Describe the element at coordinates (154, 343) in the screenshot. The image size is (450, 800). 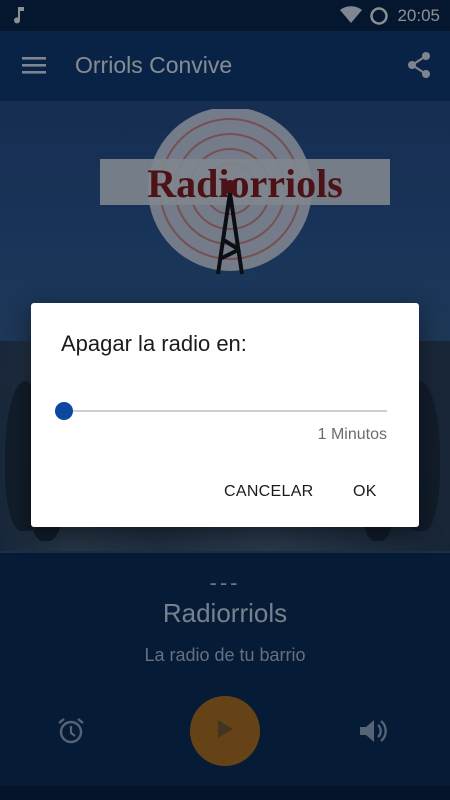
I see `dialog-title: Apagar la radio en:` at that location.